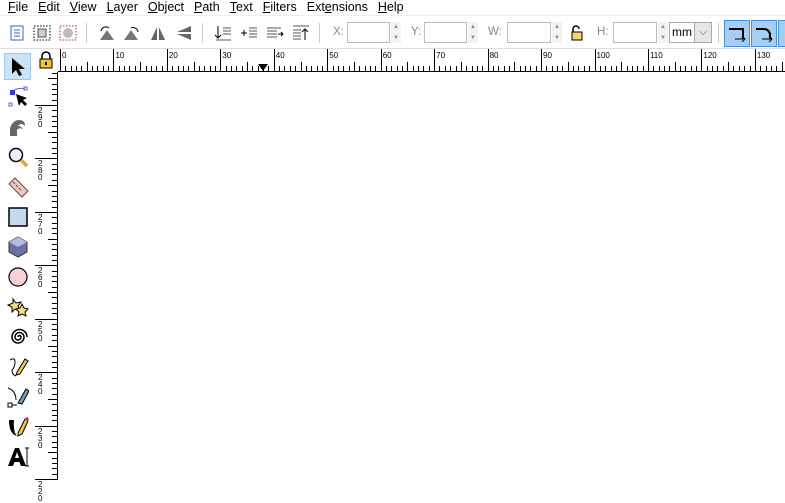 The image size is (785, 503). Describe the element at coordinates (42, 33) in the screenshot. I see `select-all-layers-icon` at that location.